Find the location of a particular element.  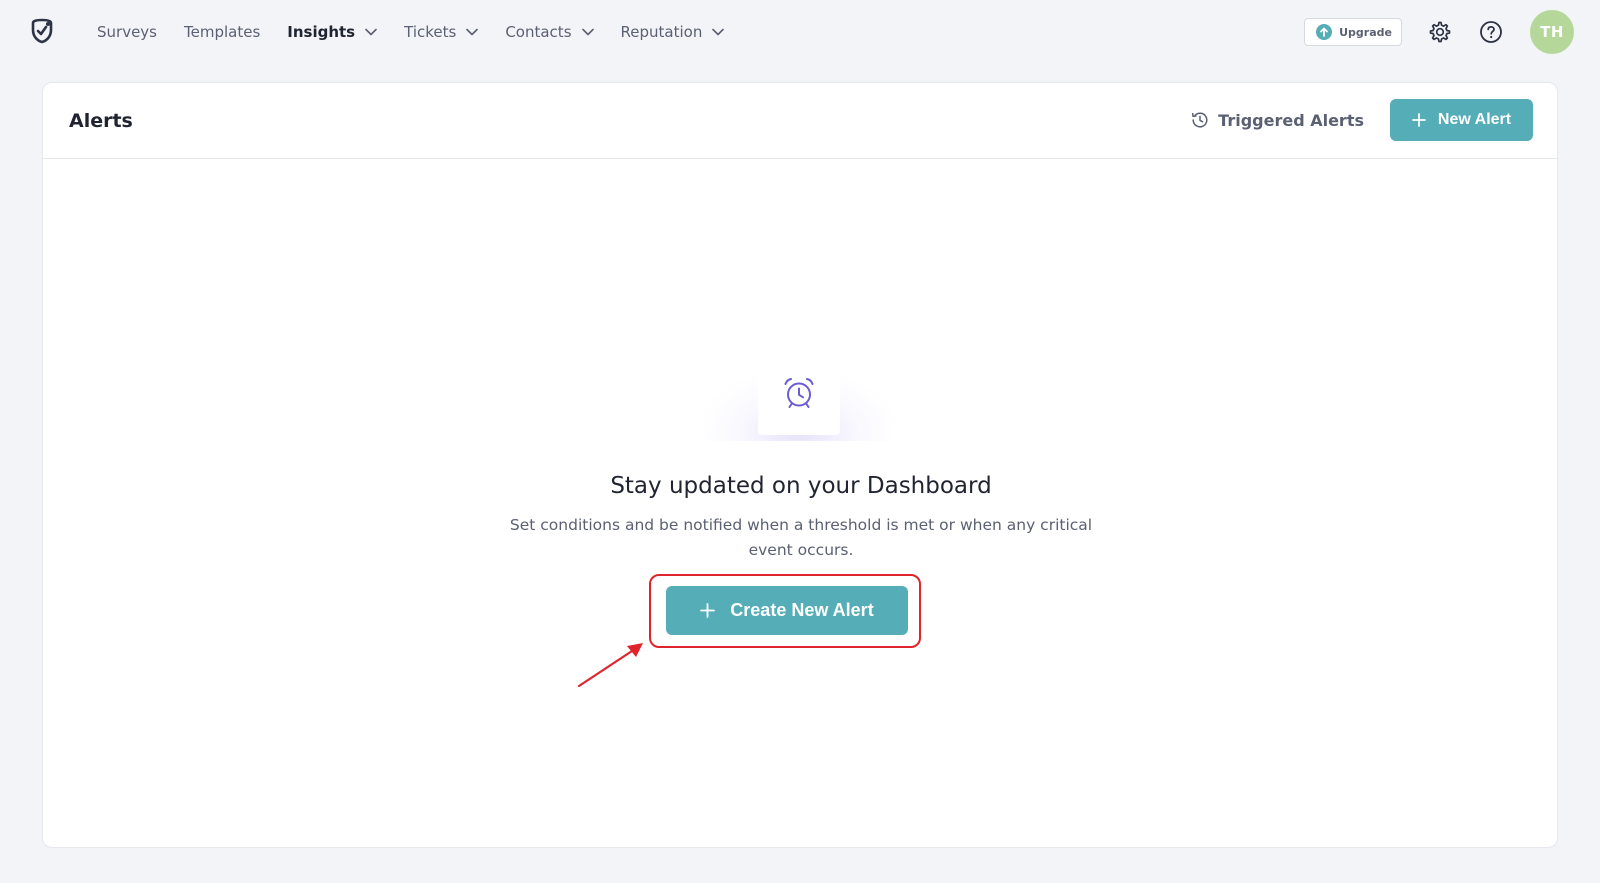

upgrade-label: Upgrade is located at coordinates (1365, 32).